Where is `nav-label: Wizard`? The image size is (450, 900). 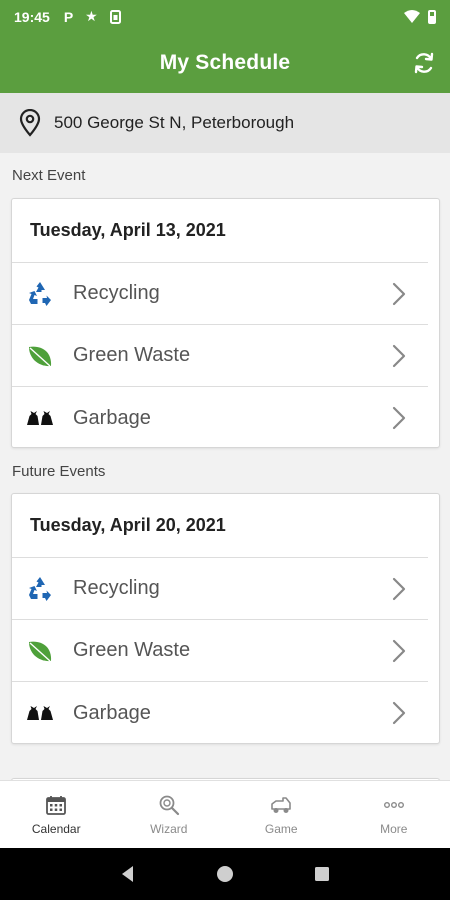 nav-label: Wizard is located at coordinates (169, 828).